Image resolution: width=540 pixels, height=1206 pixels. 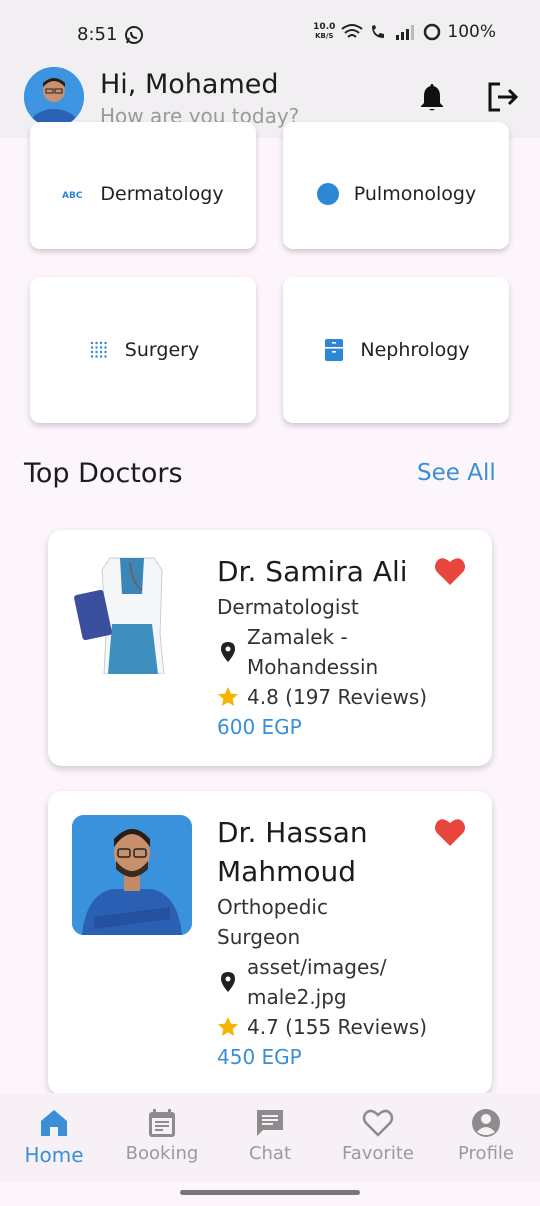 What do you see at coordinates (134, 35) in the screenshot?
I see `whatsapp-icon` at bounding box center [134, 35].